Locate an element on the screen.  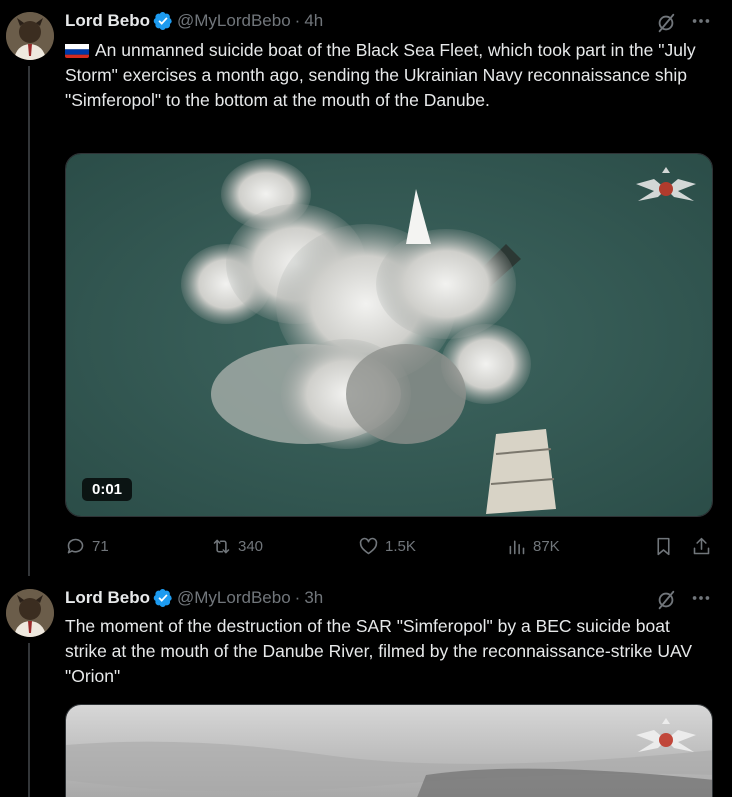
views-button: 87K is located at coordinates (533, 546).